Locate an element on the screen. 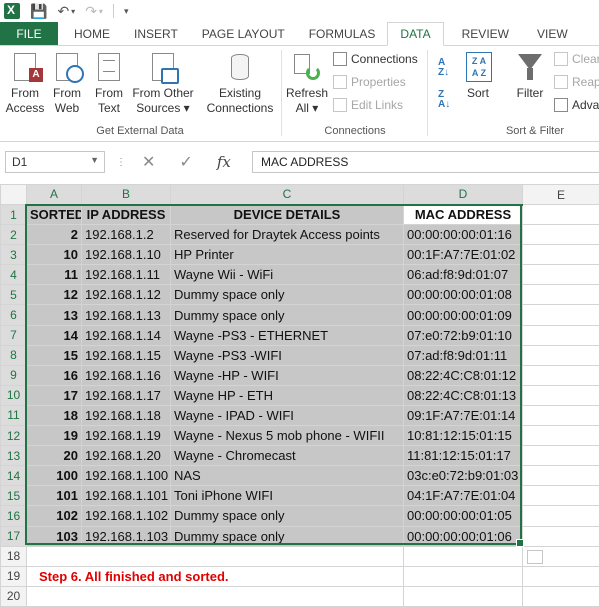 The height and width of the screenshot is (607, 599). row-header: 10 is located at coordinates (13, 395).